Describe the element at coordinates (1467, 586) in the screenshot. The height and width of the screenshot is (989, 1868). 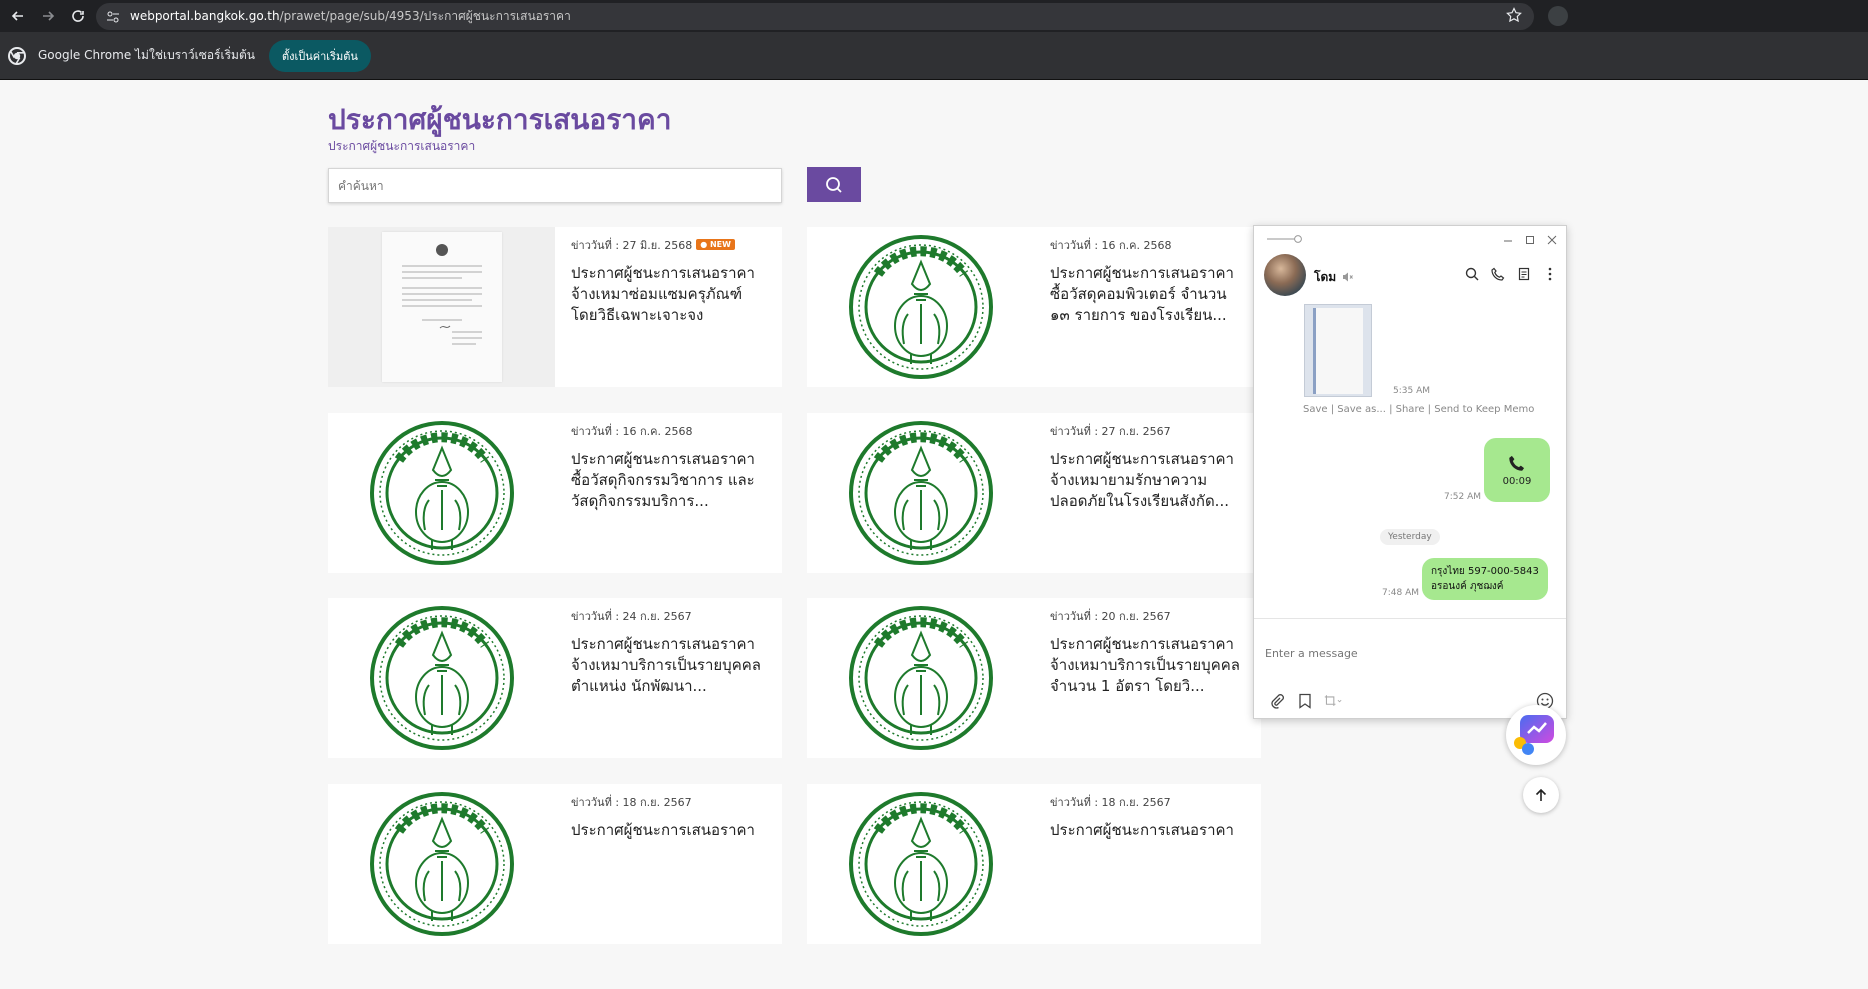
I see `text-message-line: อรอนงค์ ภุชฌงค์` at that location.